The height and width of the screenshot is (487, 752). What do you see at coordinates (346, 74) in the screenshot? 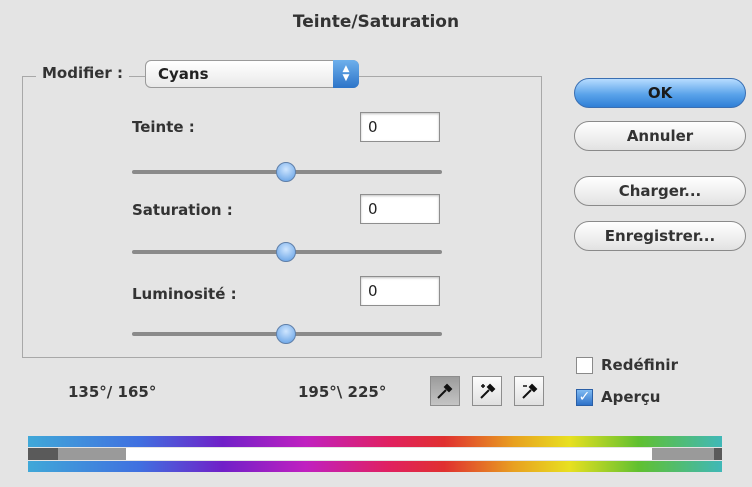
I see `select-arrows-icon: ▲ ▼` at bounding box center [346, 74].